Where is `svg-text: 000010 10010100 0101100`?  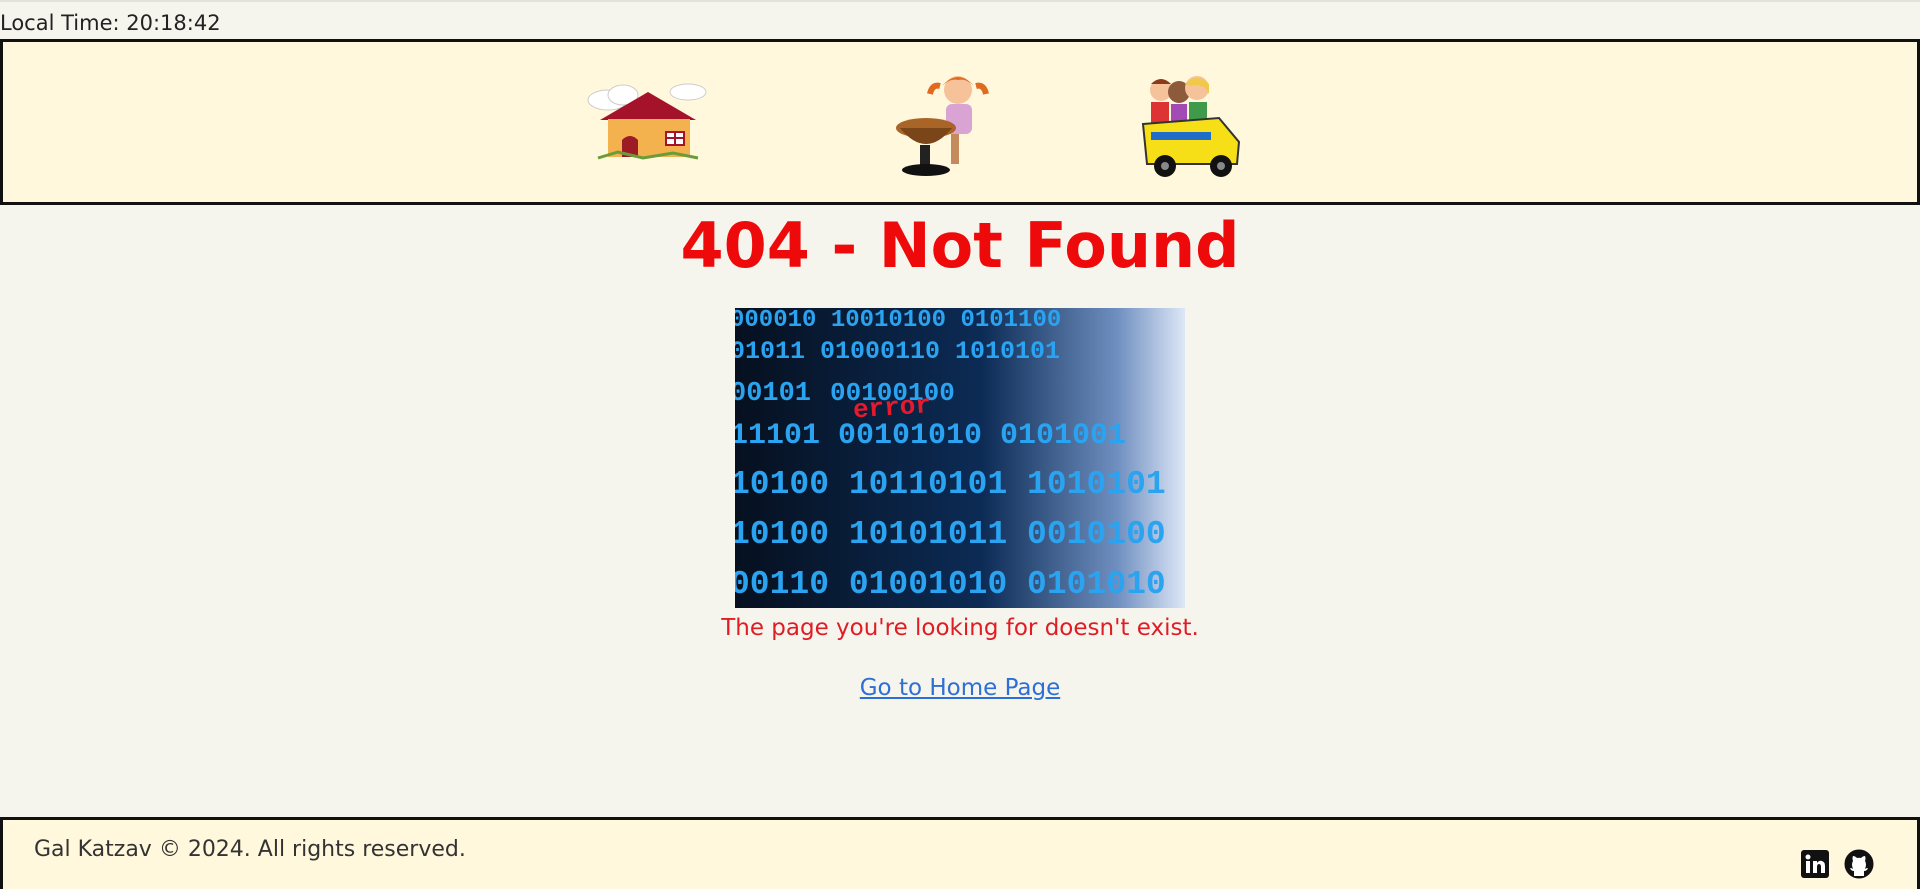
svg-text: 000010 10010100 0101100 is located at coordinates (898, 321).